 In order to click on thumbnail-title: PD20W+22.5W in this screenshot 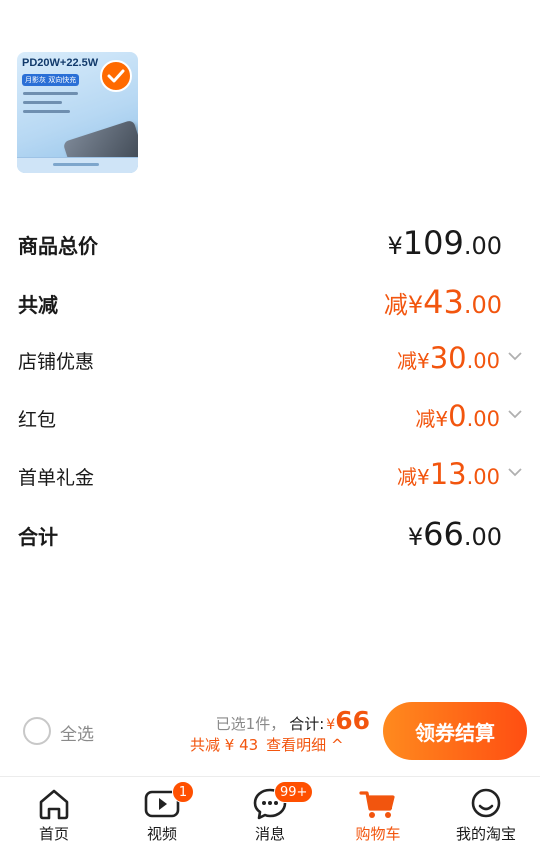, I will do `click(60, 63)`.